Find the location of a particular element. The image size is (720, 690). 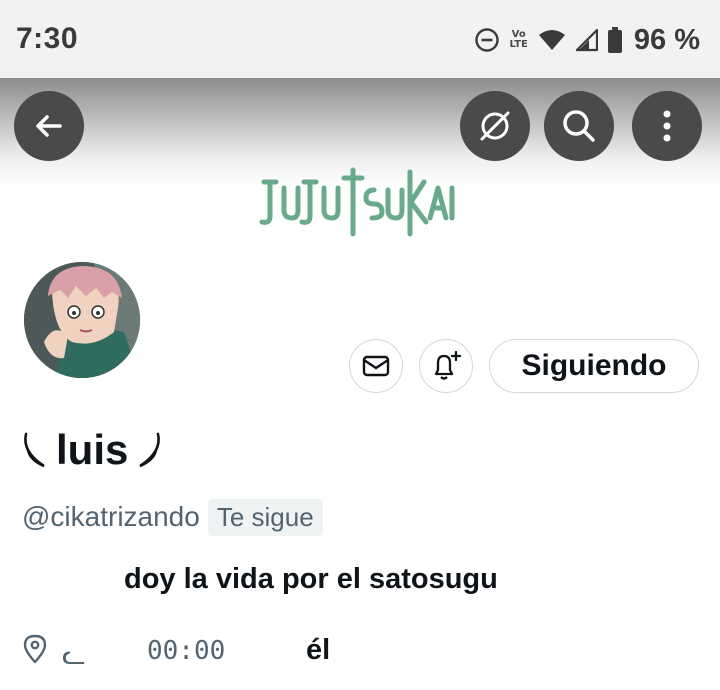

avatar-image is located at coordinates (82, 320).